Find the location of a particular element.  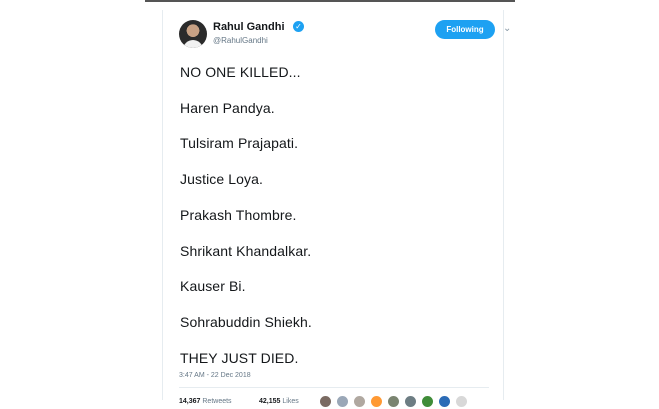

verified-icon: ✓ is located at coordinates (298, 26).